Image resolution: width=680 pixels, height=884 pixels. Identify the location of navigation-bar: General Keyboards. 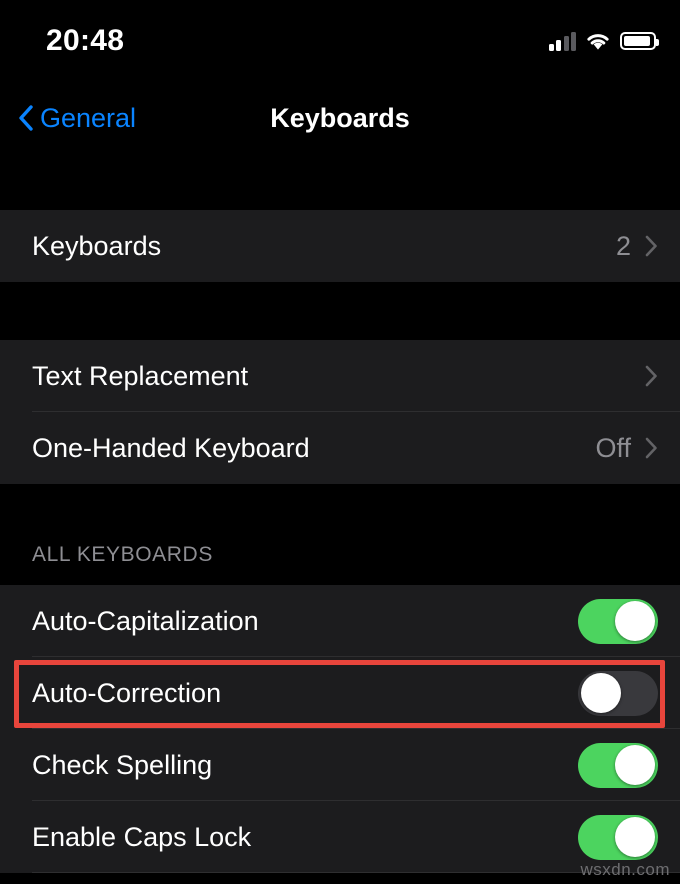
(340, 118).